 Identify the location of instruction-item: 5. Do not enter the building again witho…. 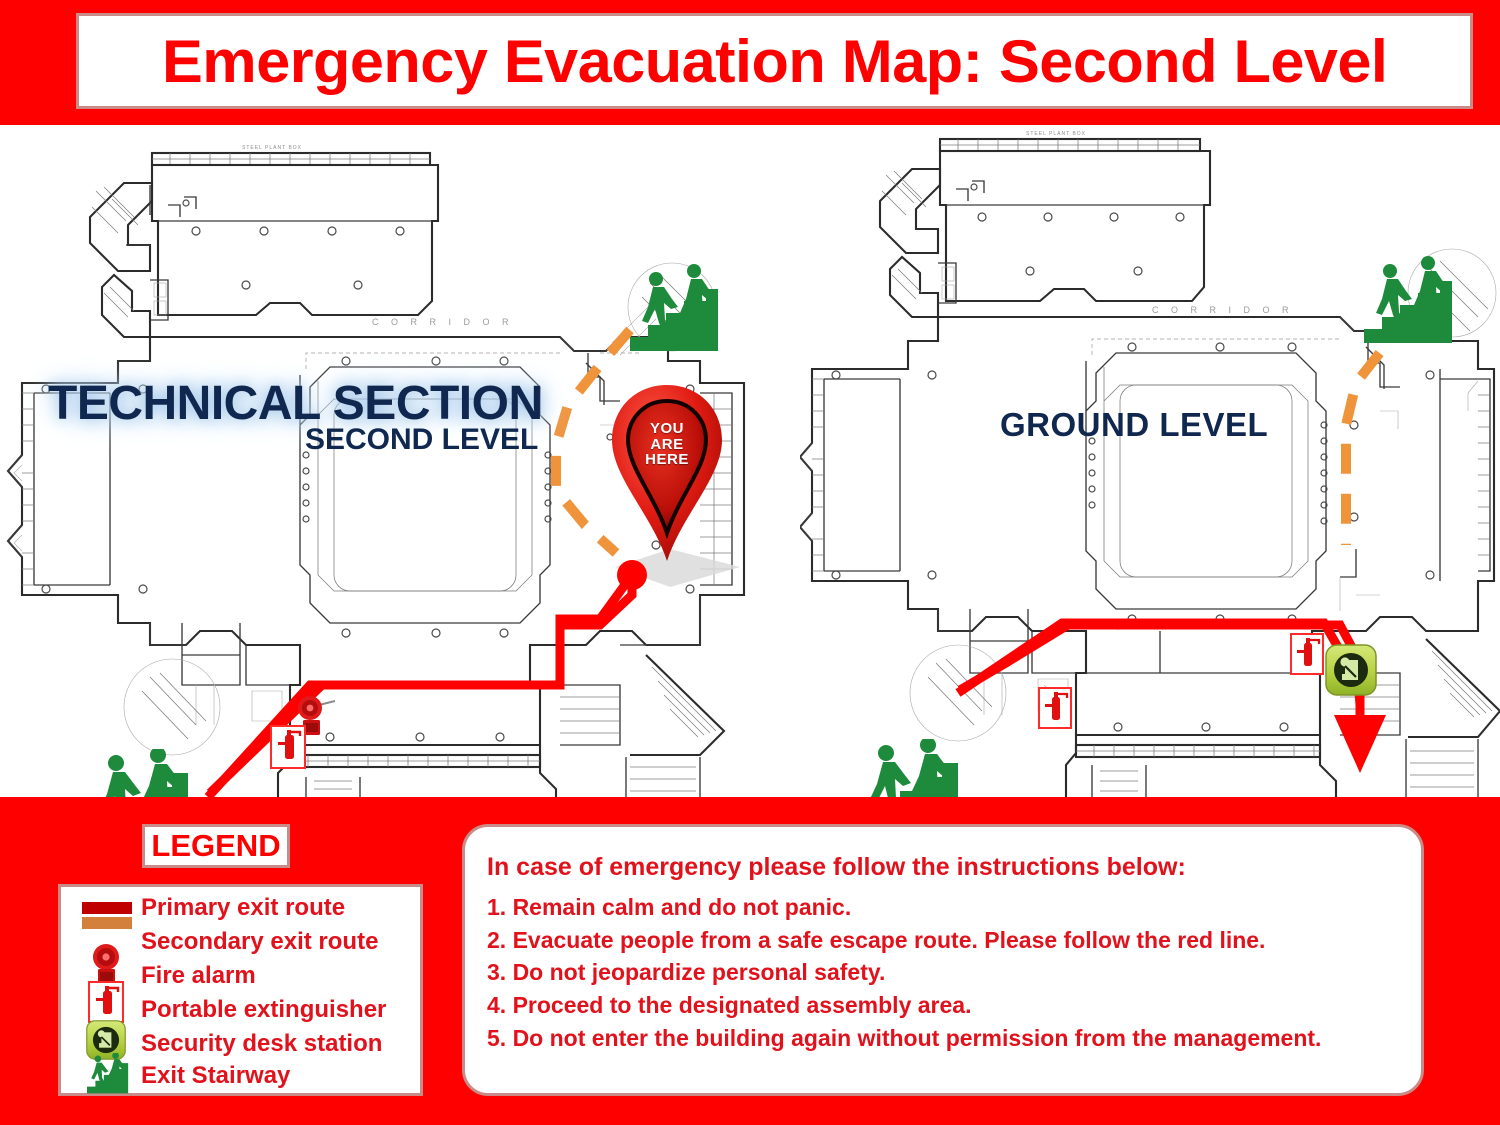
(904, 1037).